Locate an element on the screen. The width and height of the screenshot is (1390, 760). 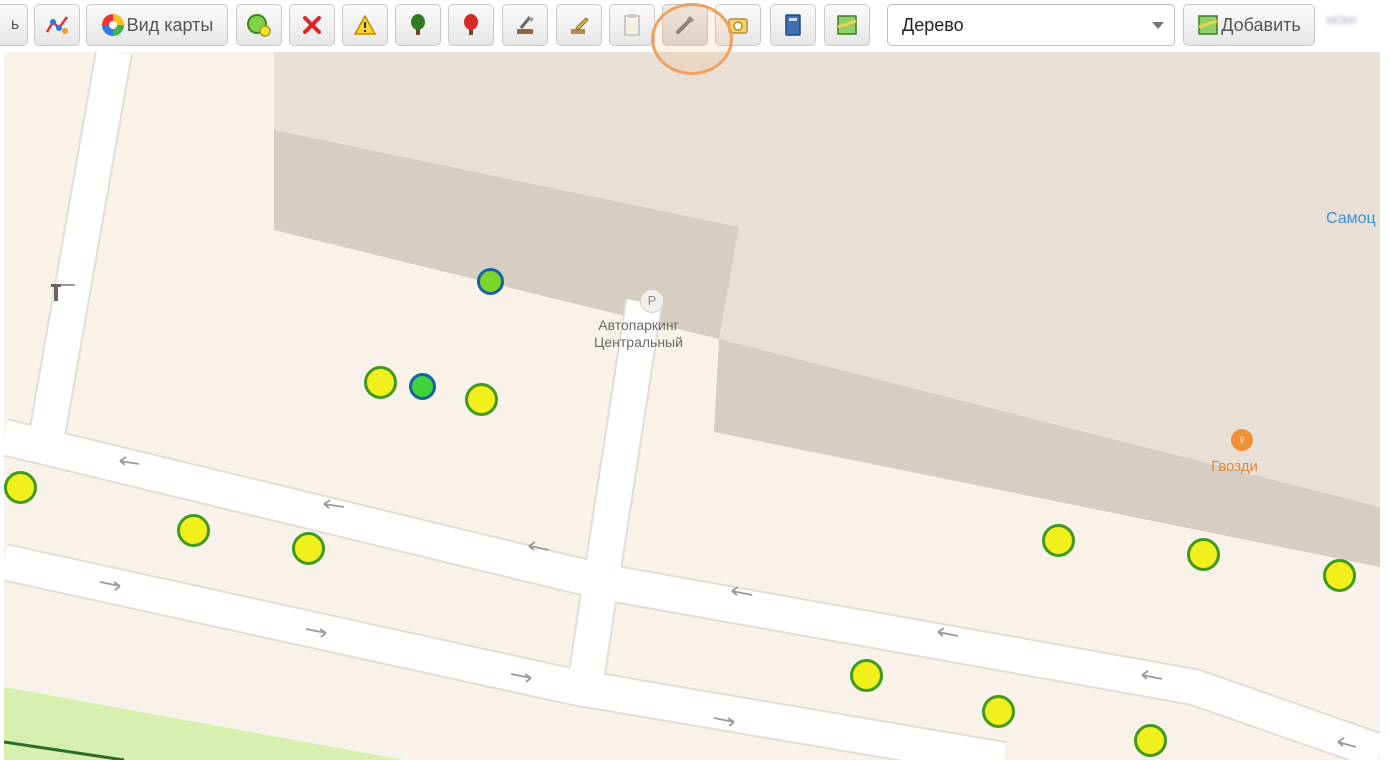
clipboard-button is located at coordinates (632, 25).